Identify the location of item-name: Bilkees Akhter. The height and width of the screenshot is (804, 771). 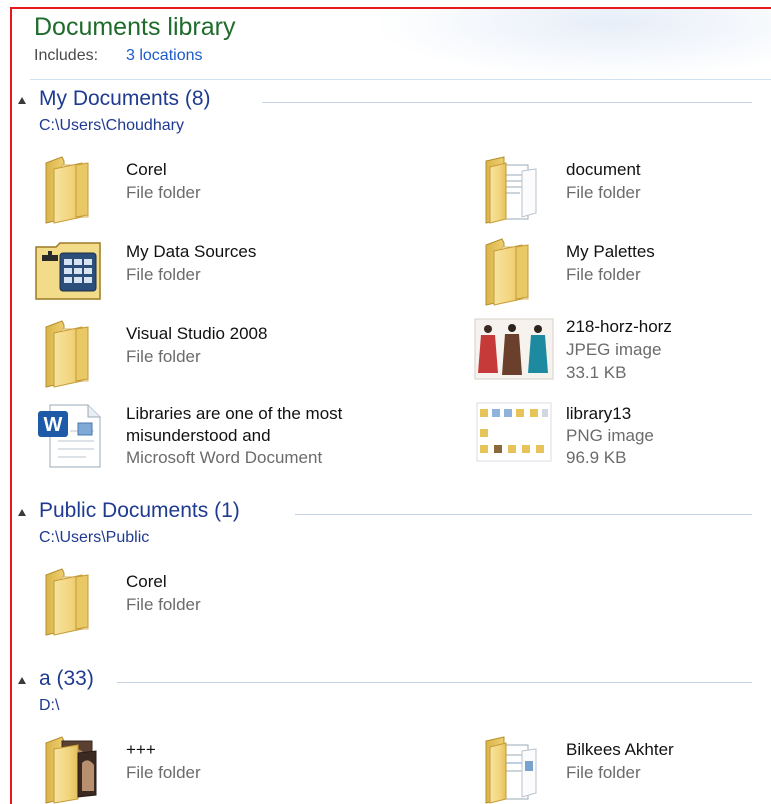
(620, 749).